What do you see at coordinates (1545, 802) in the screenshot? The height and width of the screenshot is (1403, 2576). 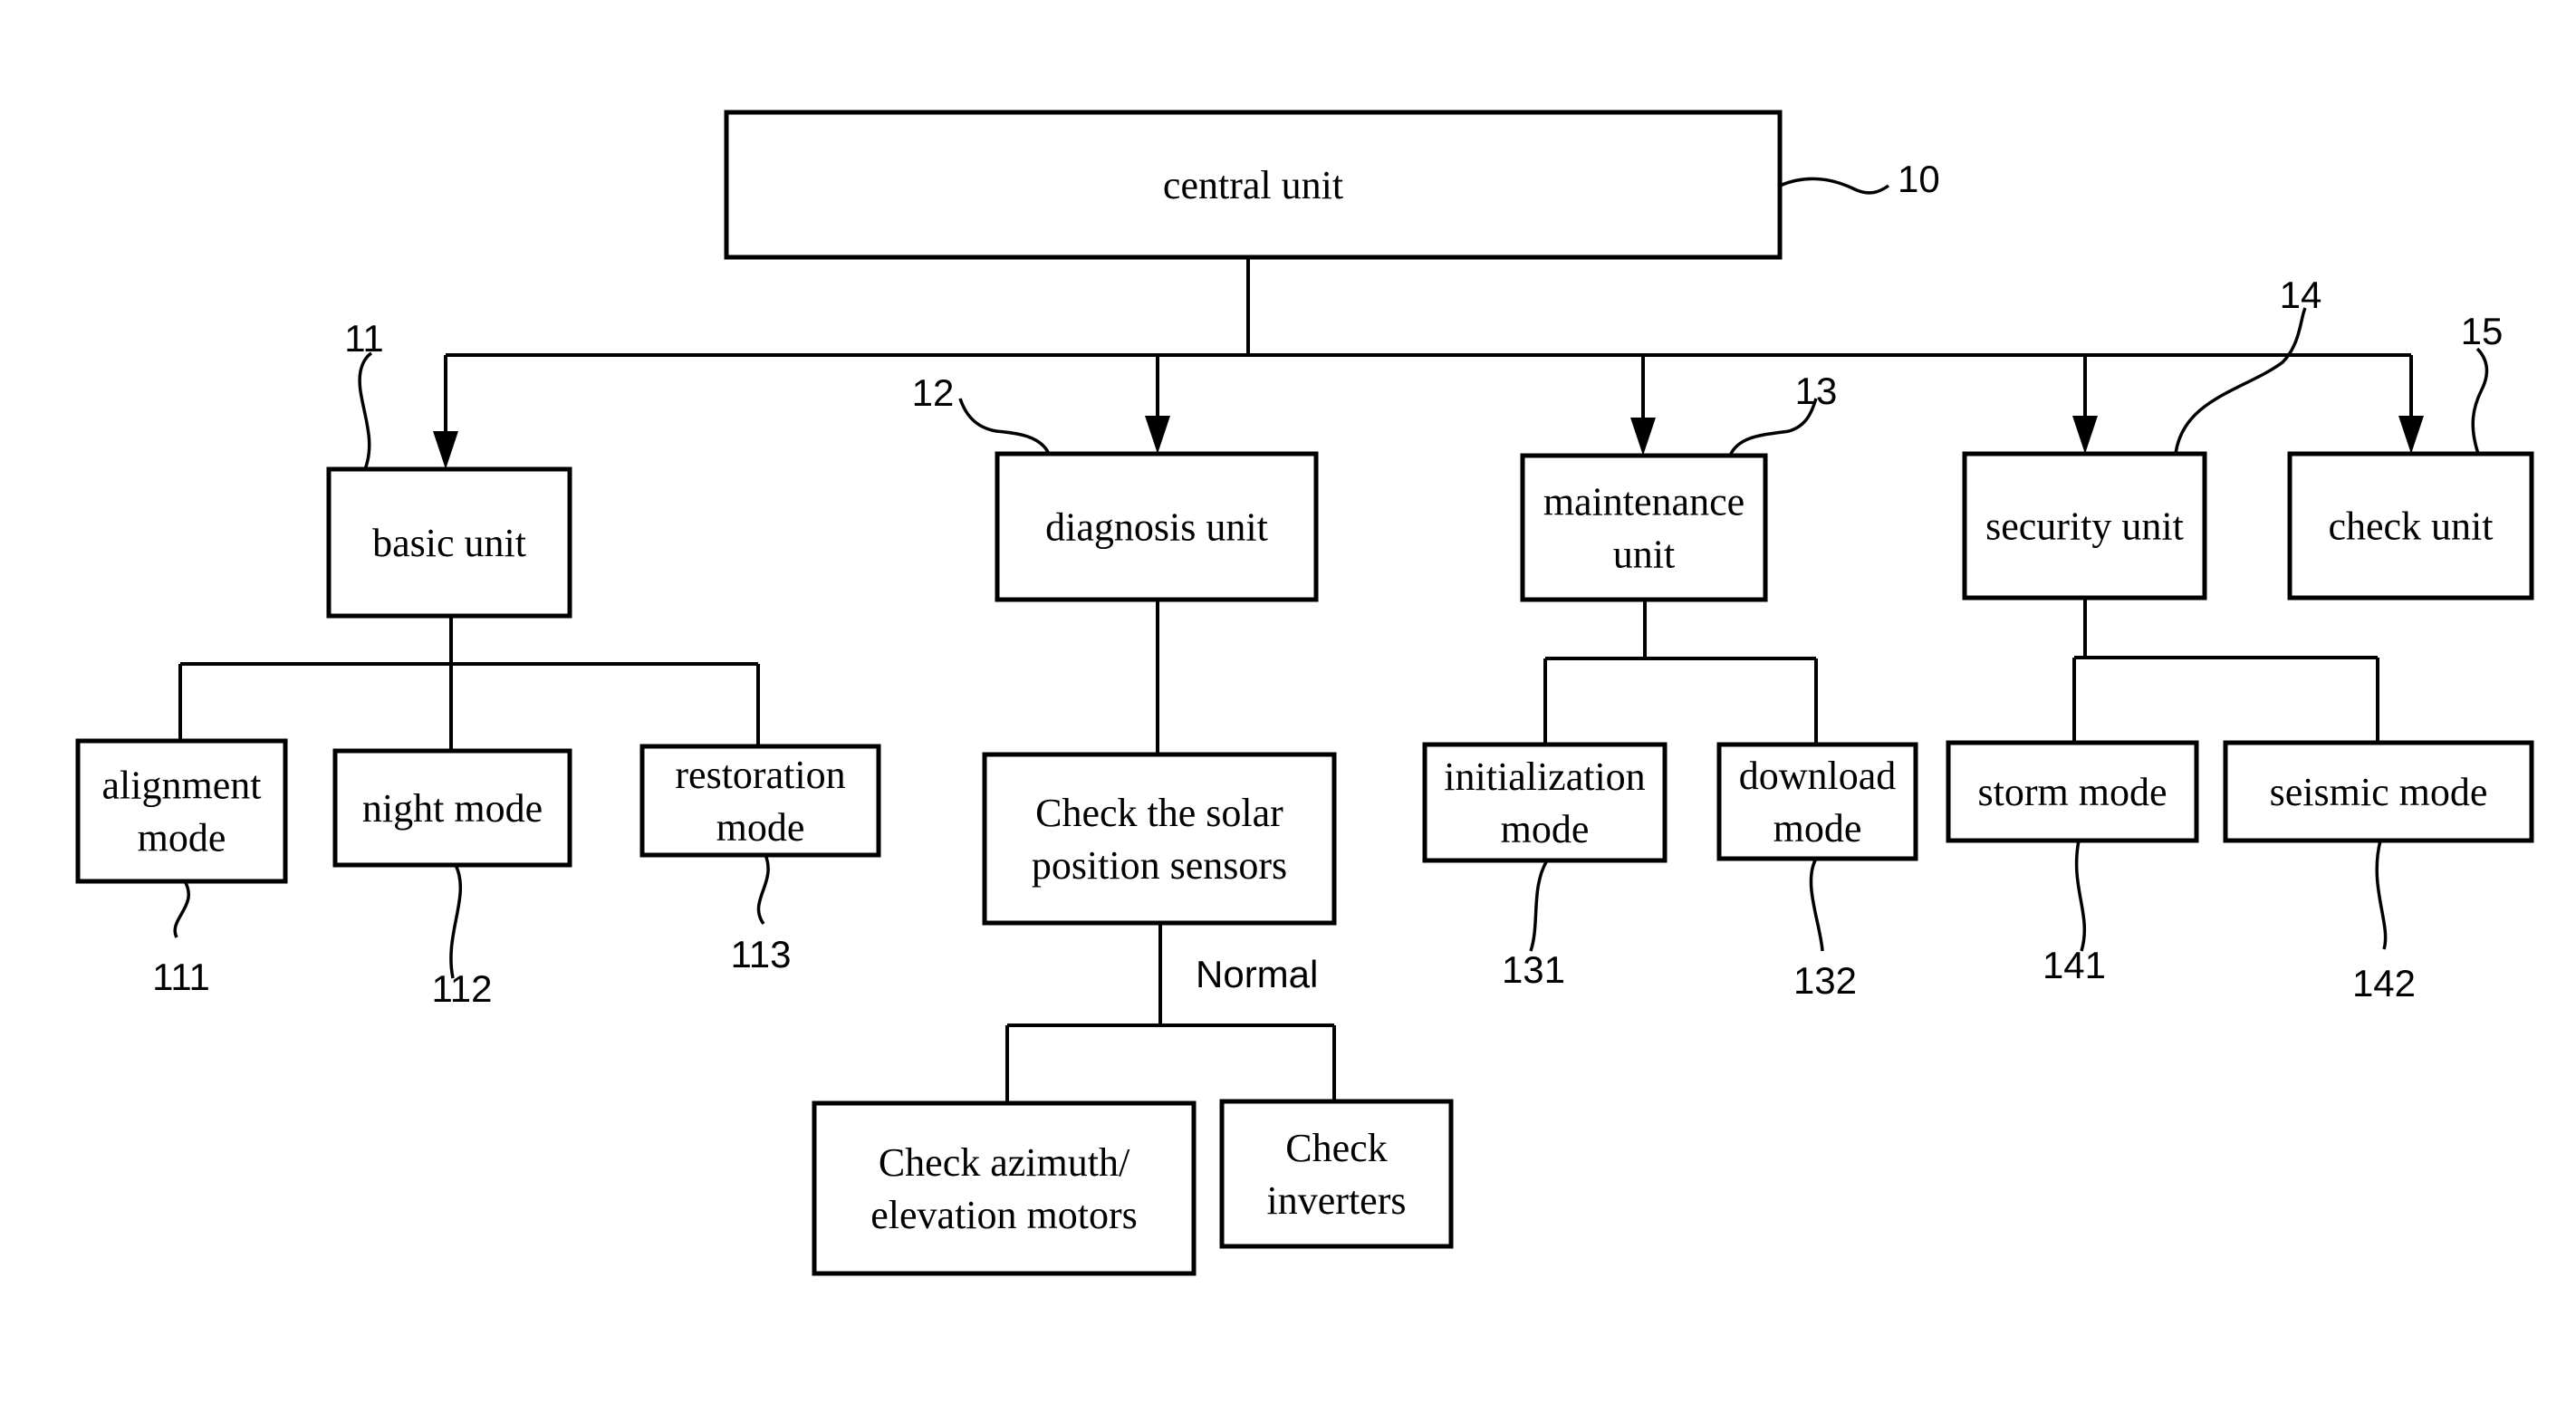 I see `node-initialization: initialization mode` at bounding box center [1545, 802].